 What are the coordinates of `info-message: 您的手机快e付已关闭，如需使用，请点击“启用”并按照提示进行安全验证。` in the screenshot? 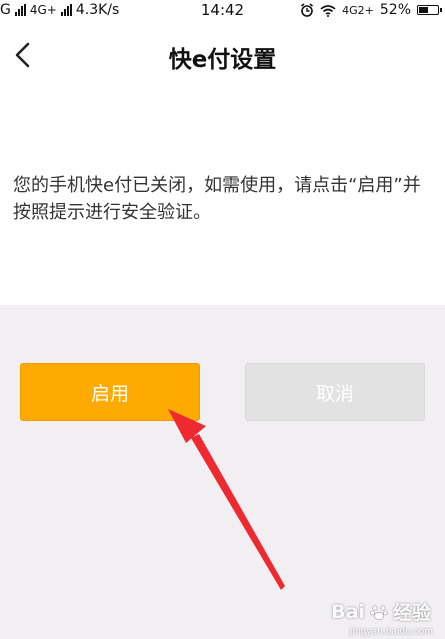 It's located at (217, 199).